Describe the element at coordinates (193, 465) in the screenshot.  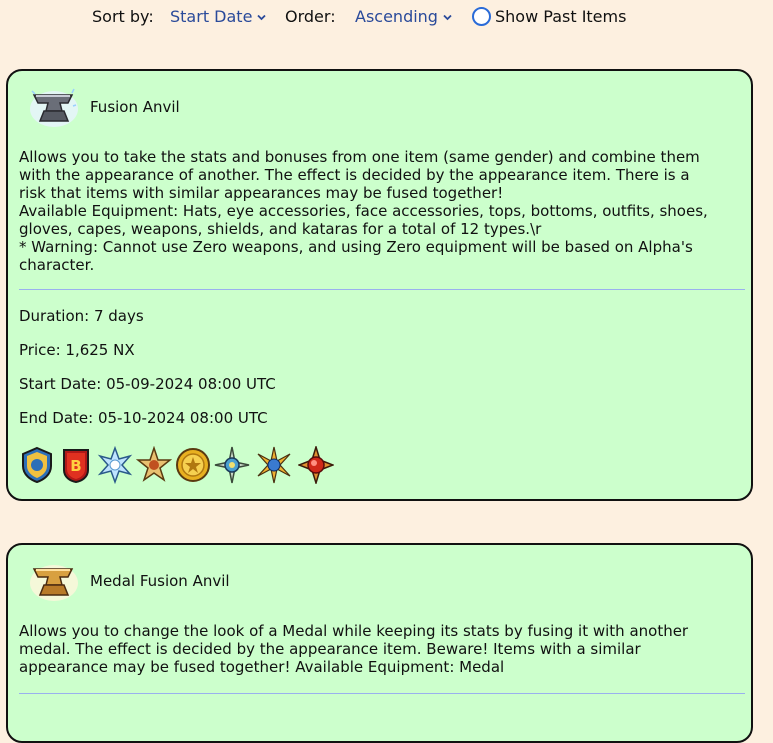
I see `gold-coin-medal-icon` at that location.